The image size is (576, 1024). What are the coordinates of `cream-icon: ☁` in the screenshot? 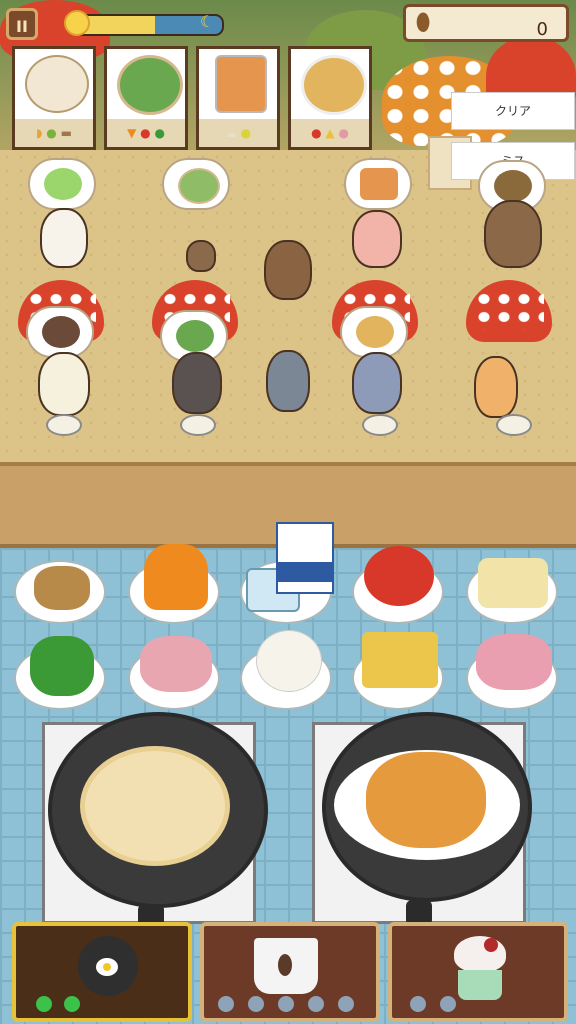 It's located at (230, 133).